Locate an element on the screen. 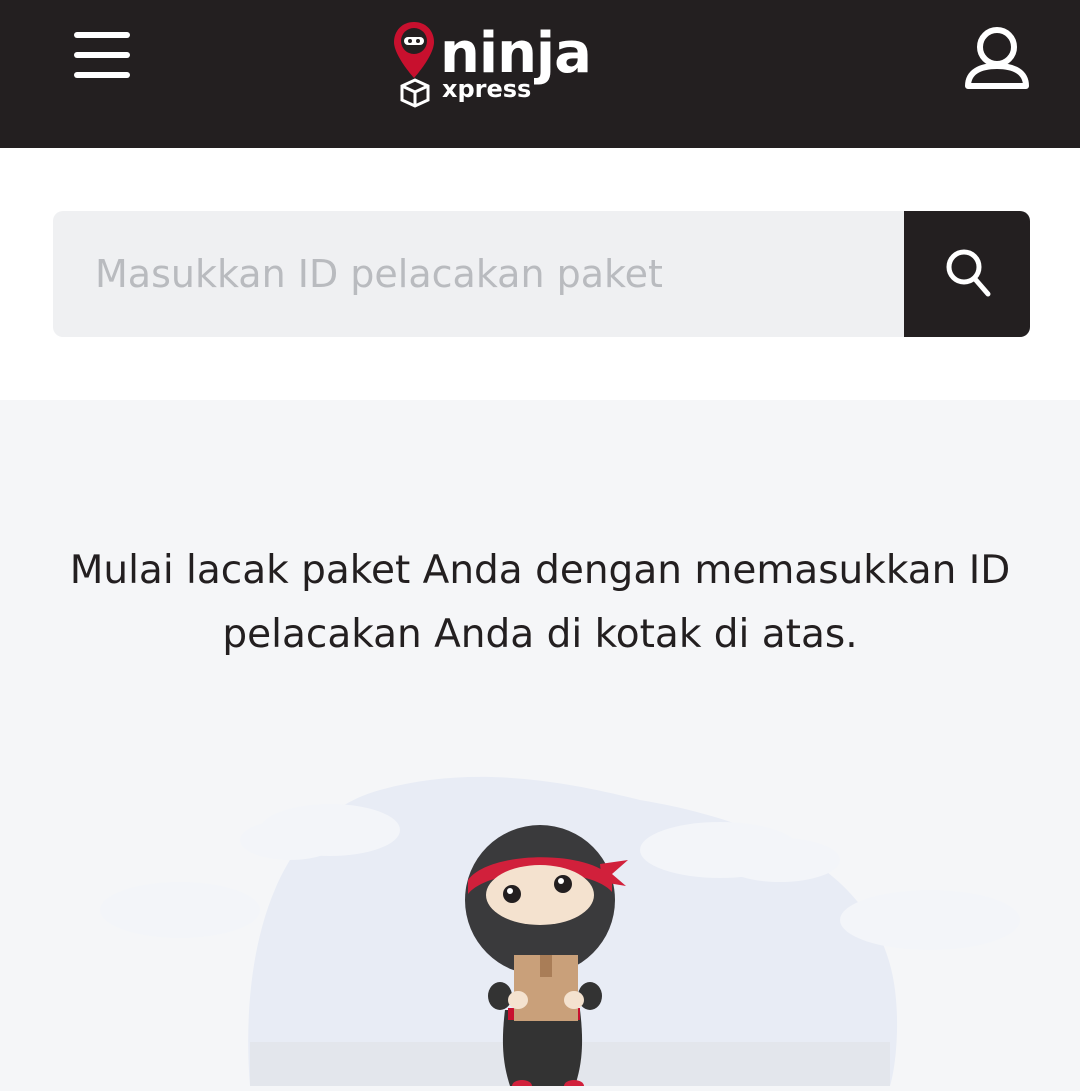 The image size is (1080, 1091). tracking-search-box is located at coordinates (541, 274).